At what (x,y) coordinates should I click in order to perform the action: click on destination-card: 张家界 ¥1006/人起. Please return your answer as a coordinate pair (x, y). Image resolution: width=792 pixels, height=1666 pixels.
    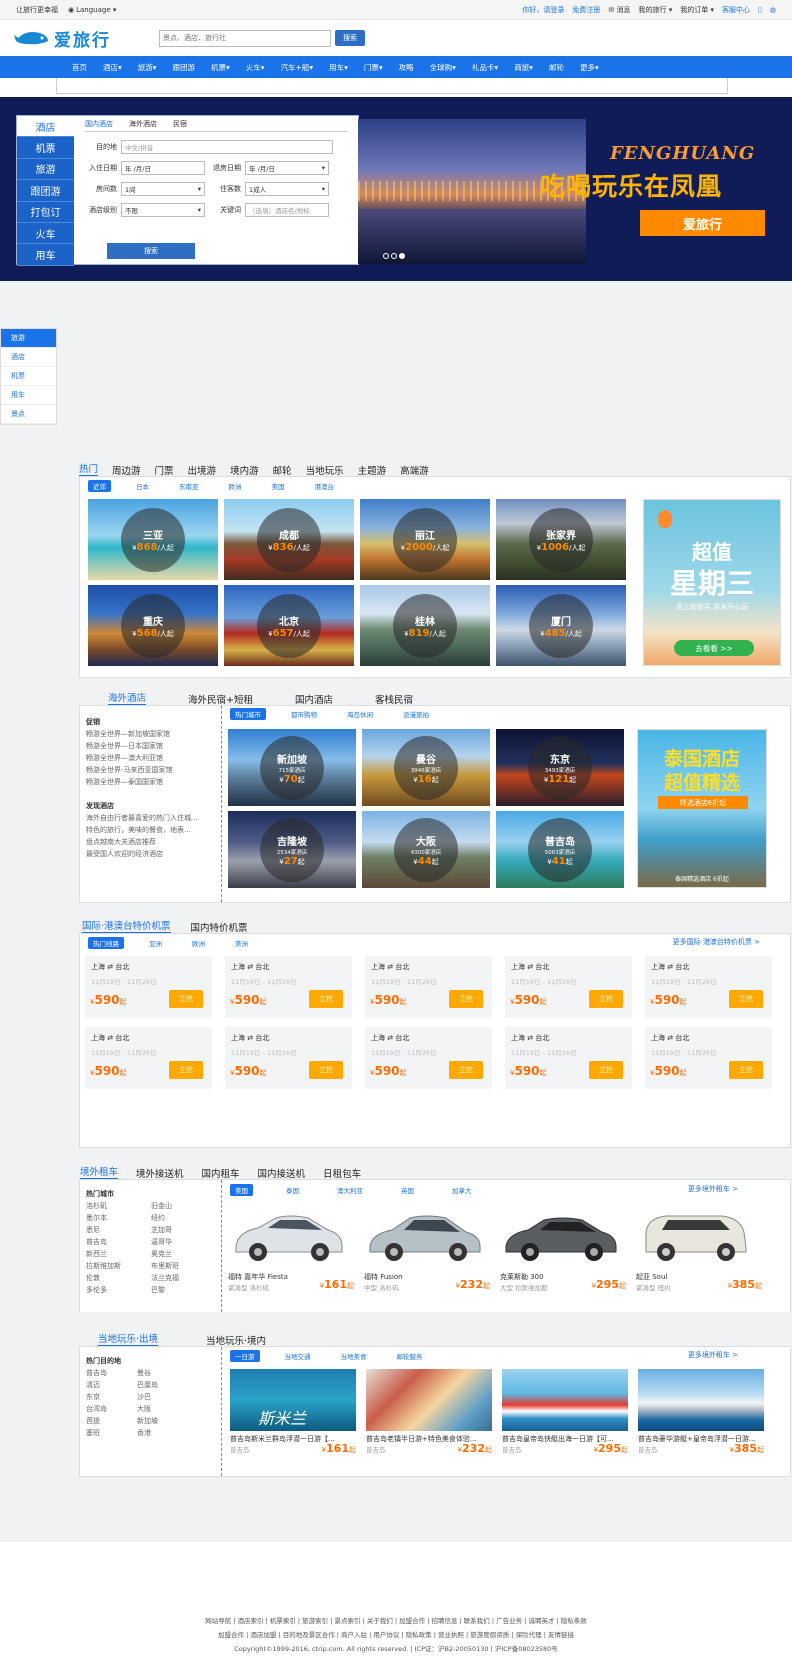
    Looking at the image, I should click on (561, 539).